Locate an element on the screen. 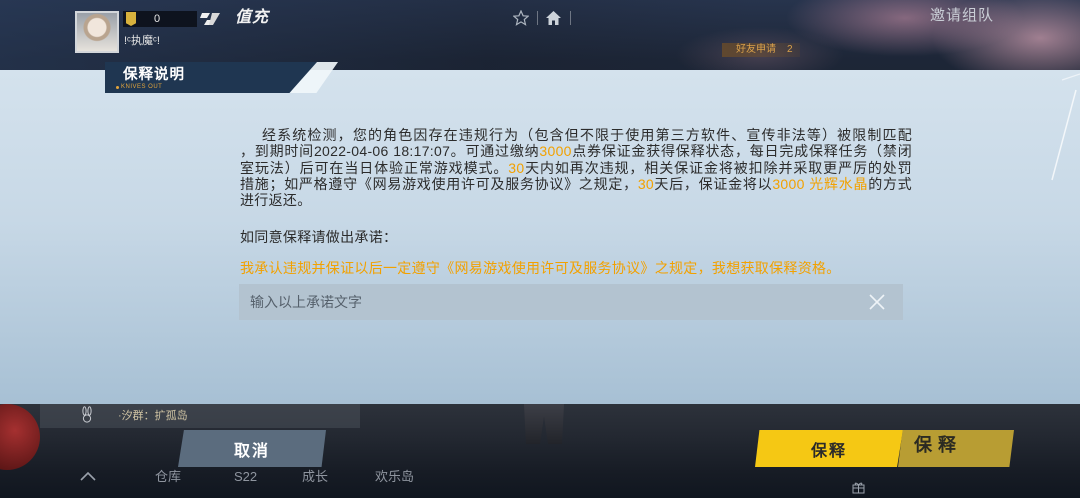  rank-icon is located at coordinates (131, 19).